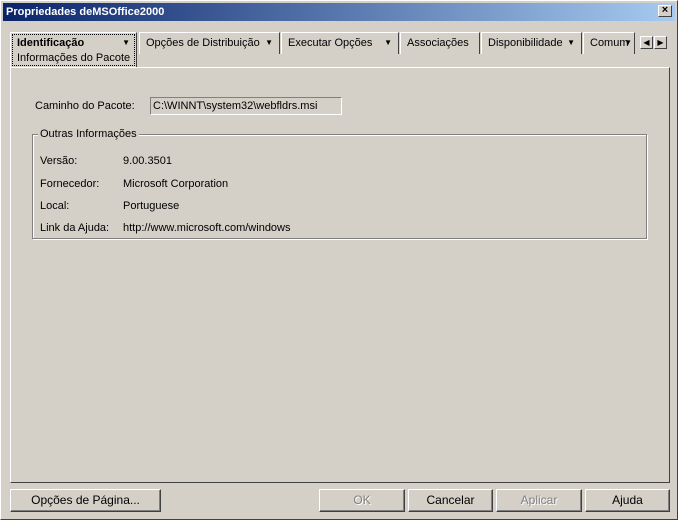 The image size is (678, 520). I want to click on vendor-label: Fornecedor:, so click(70, 184).